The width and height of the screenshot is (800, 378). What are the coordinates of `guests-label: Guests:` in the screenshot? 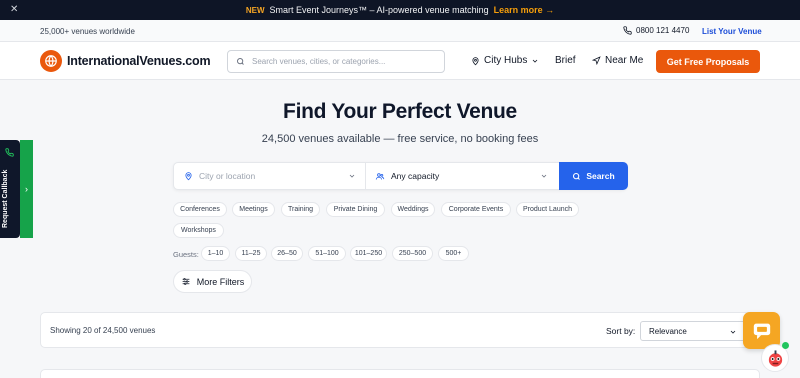 It's located at (186, 254).